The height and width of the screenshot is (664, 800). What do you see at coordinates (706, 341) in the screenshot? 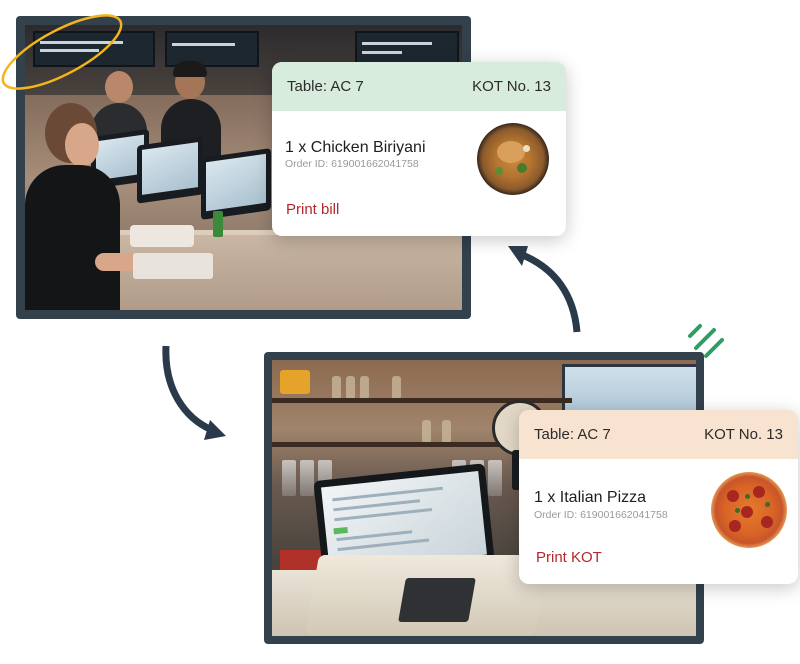
I see `green-sparkle-doodle` at bounding box center [706, 341].